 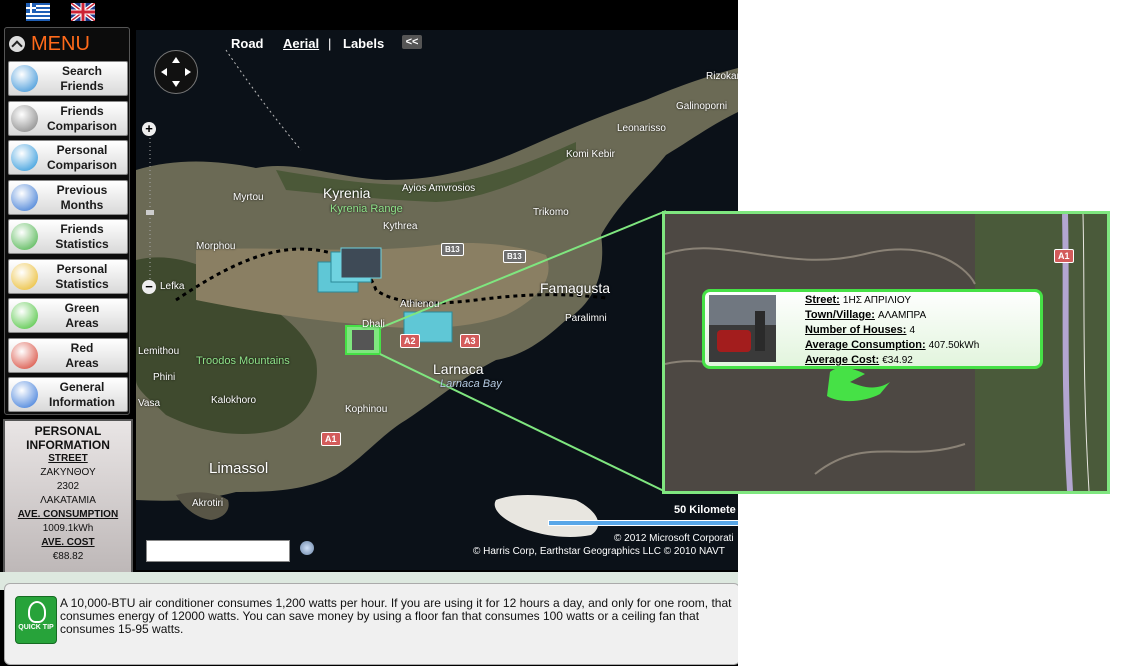 I want to click on map-label-morphou: Morphou, so click(x=216, y=246).